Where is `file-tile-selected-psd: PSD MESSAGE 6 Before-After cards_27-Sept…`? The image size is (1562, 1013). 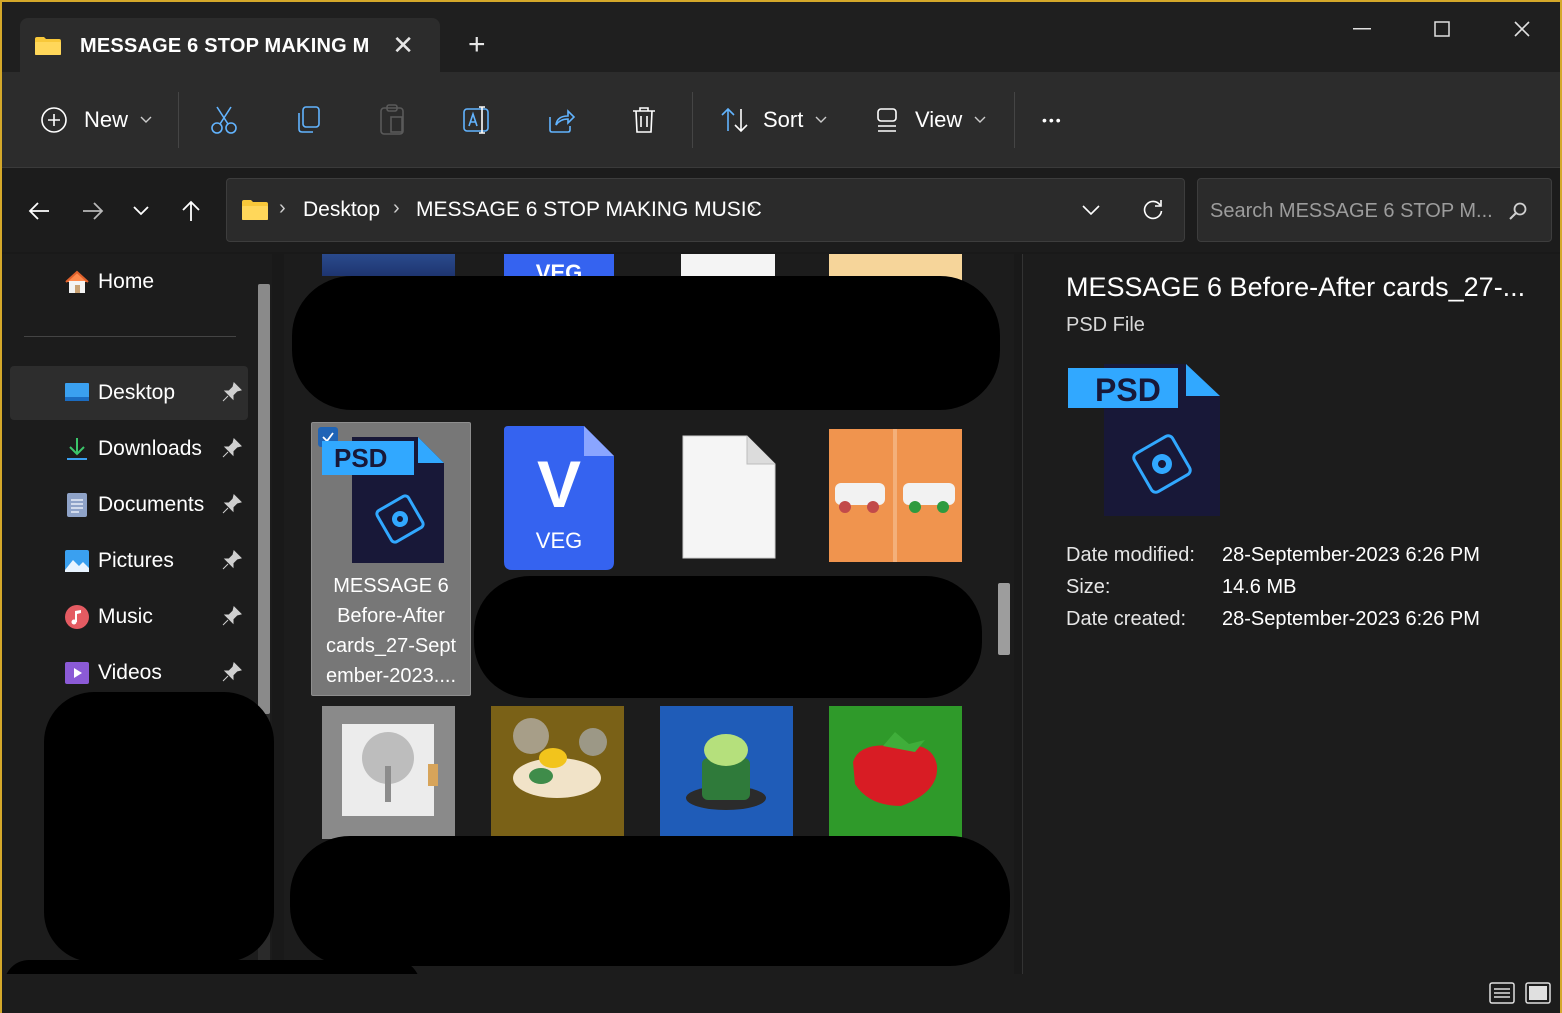 file-tile-selected-psd: PSD MESSAGE 6 Before-After cards_27-Sept… is located at coordinates (391, 559).